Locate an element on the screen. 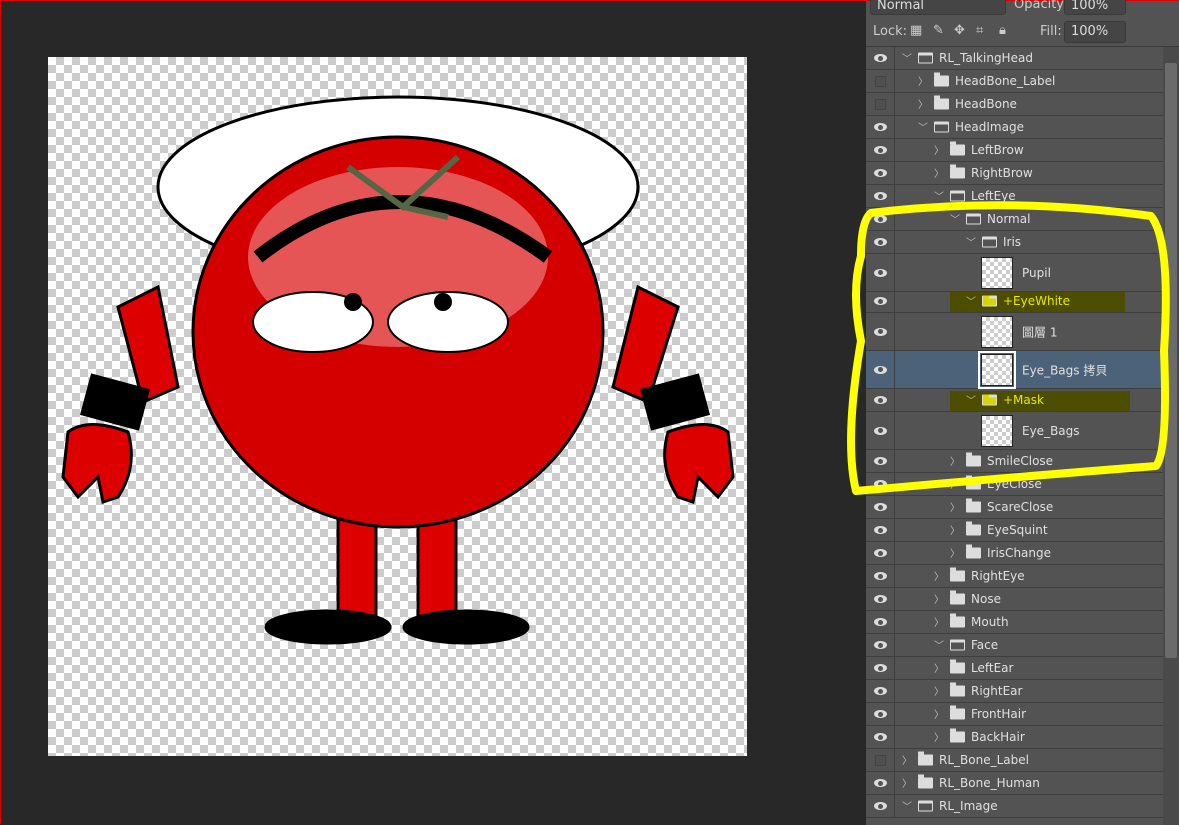  layer-group-row: 〉 RightEar is located at coordinates (1014, 691).